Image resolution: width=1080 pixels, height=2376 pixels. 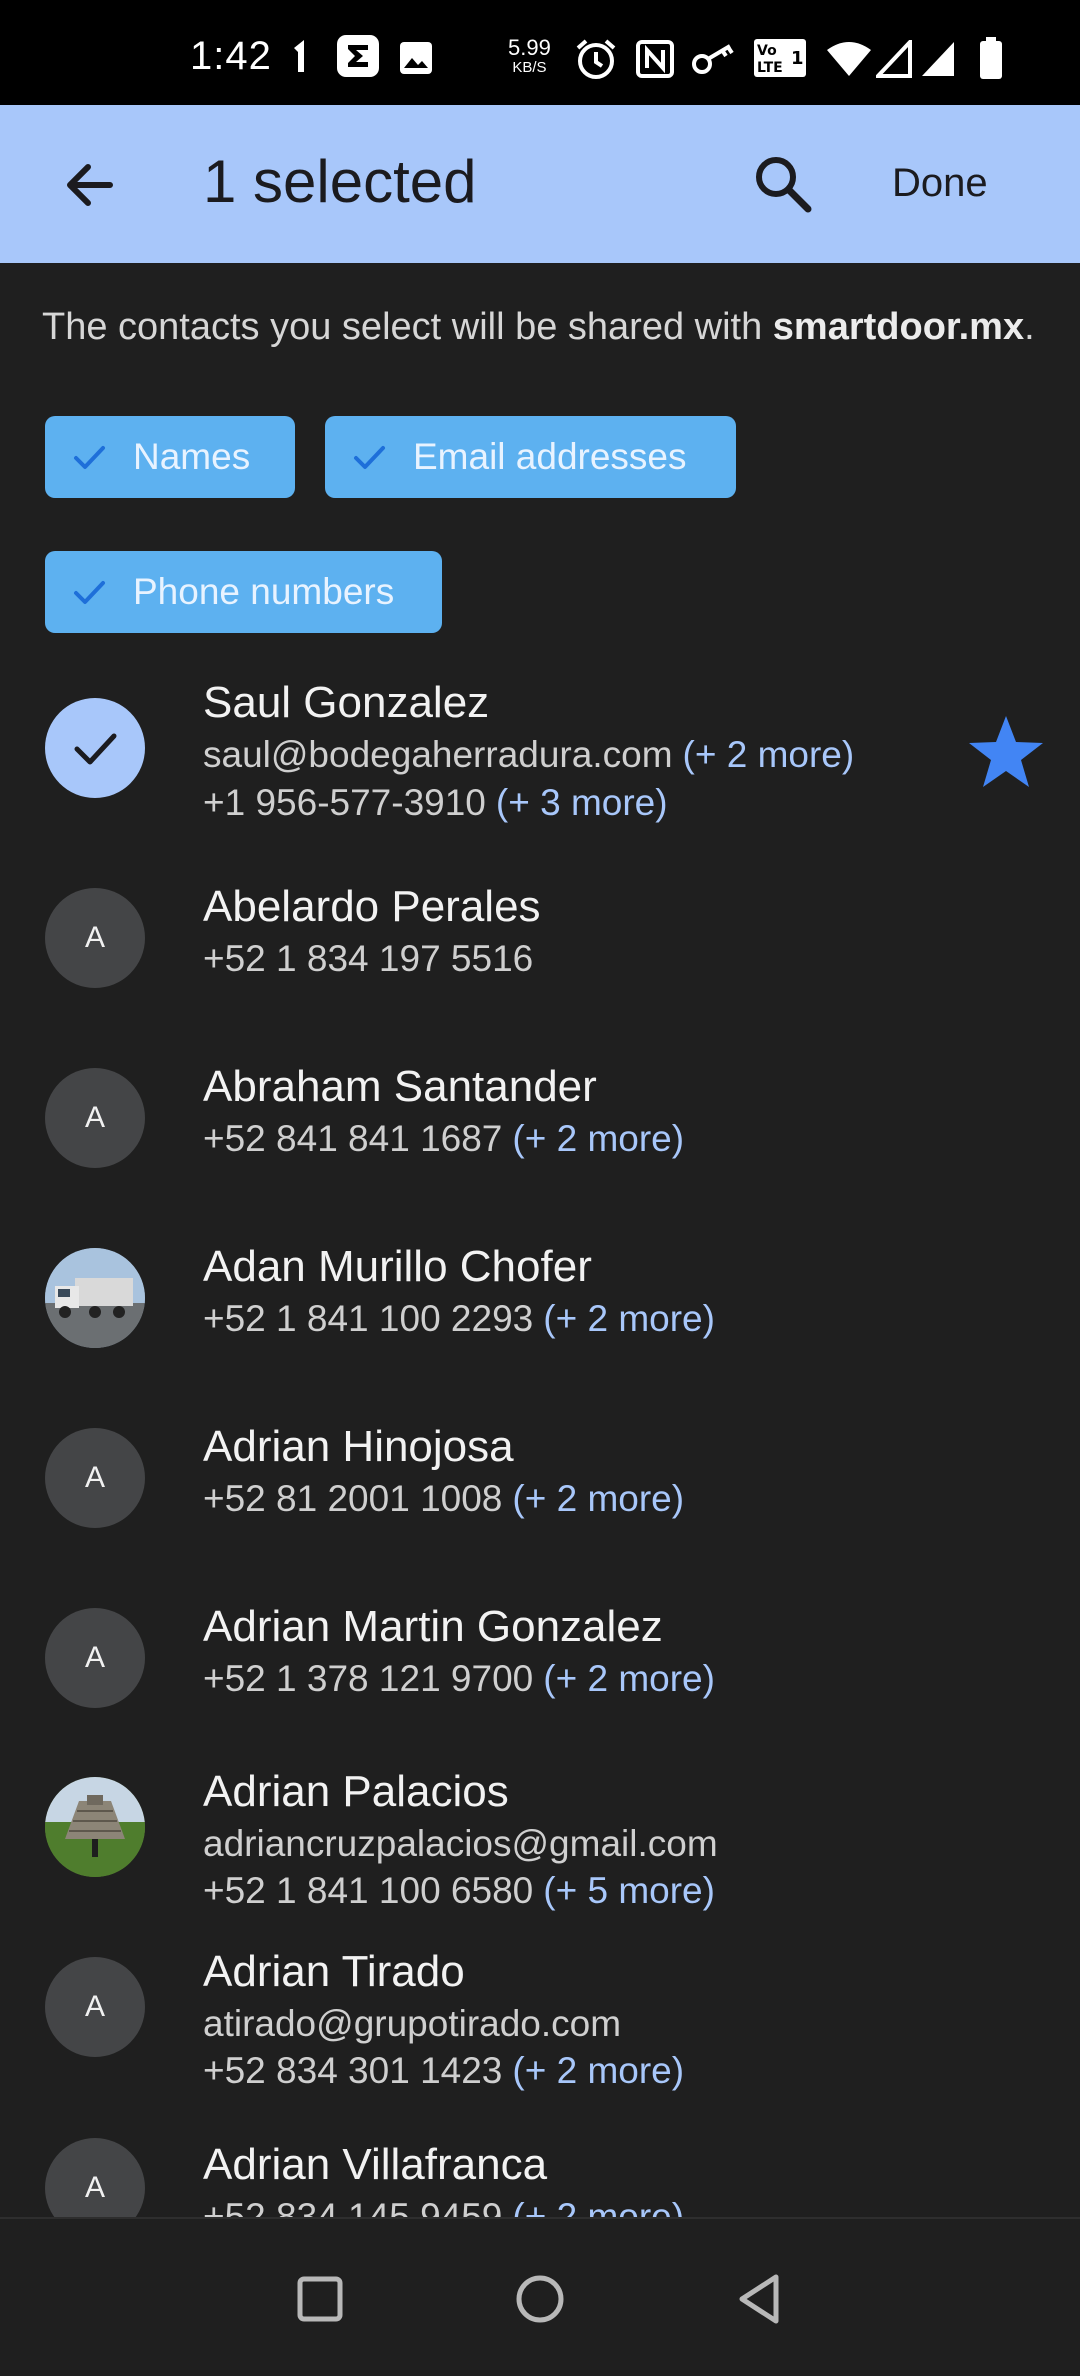 I want to click on contact-phone: +52 1 834 197 5516, so click(x=368, y=959).